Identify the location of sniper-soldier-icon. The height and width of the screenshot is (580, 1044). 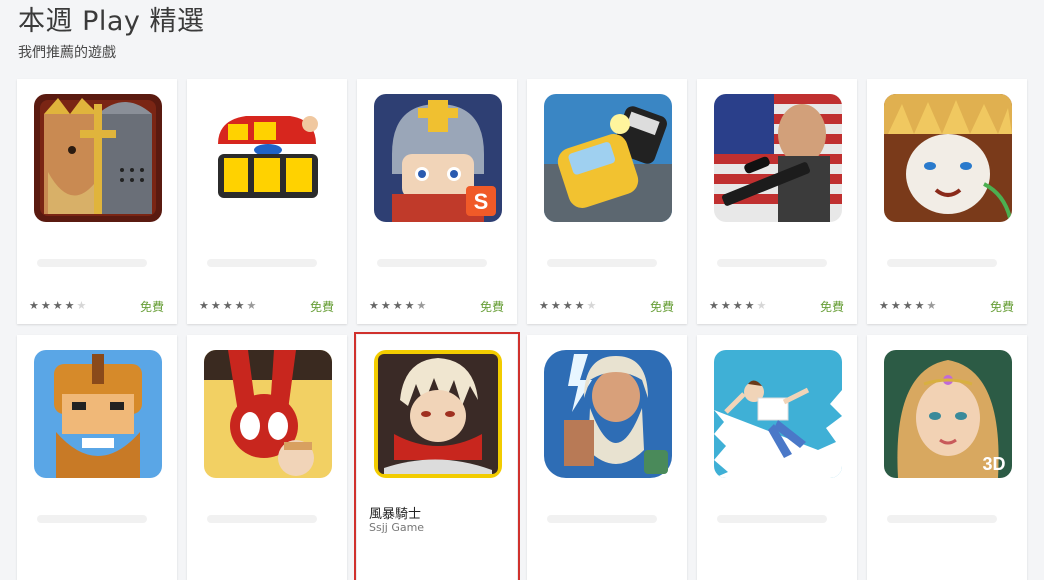
(778, 158).